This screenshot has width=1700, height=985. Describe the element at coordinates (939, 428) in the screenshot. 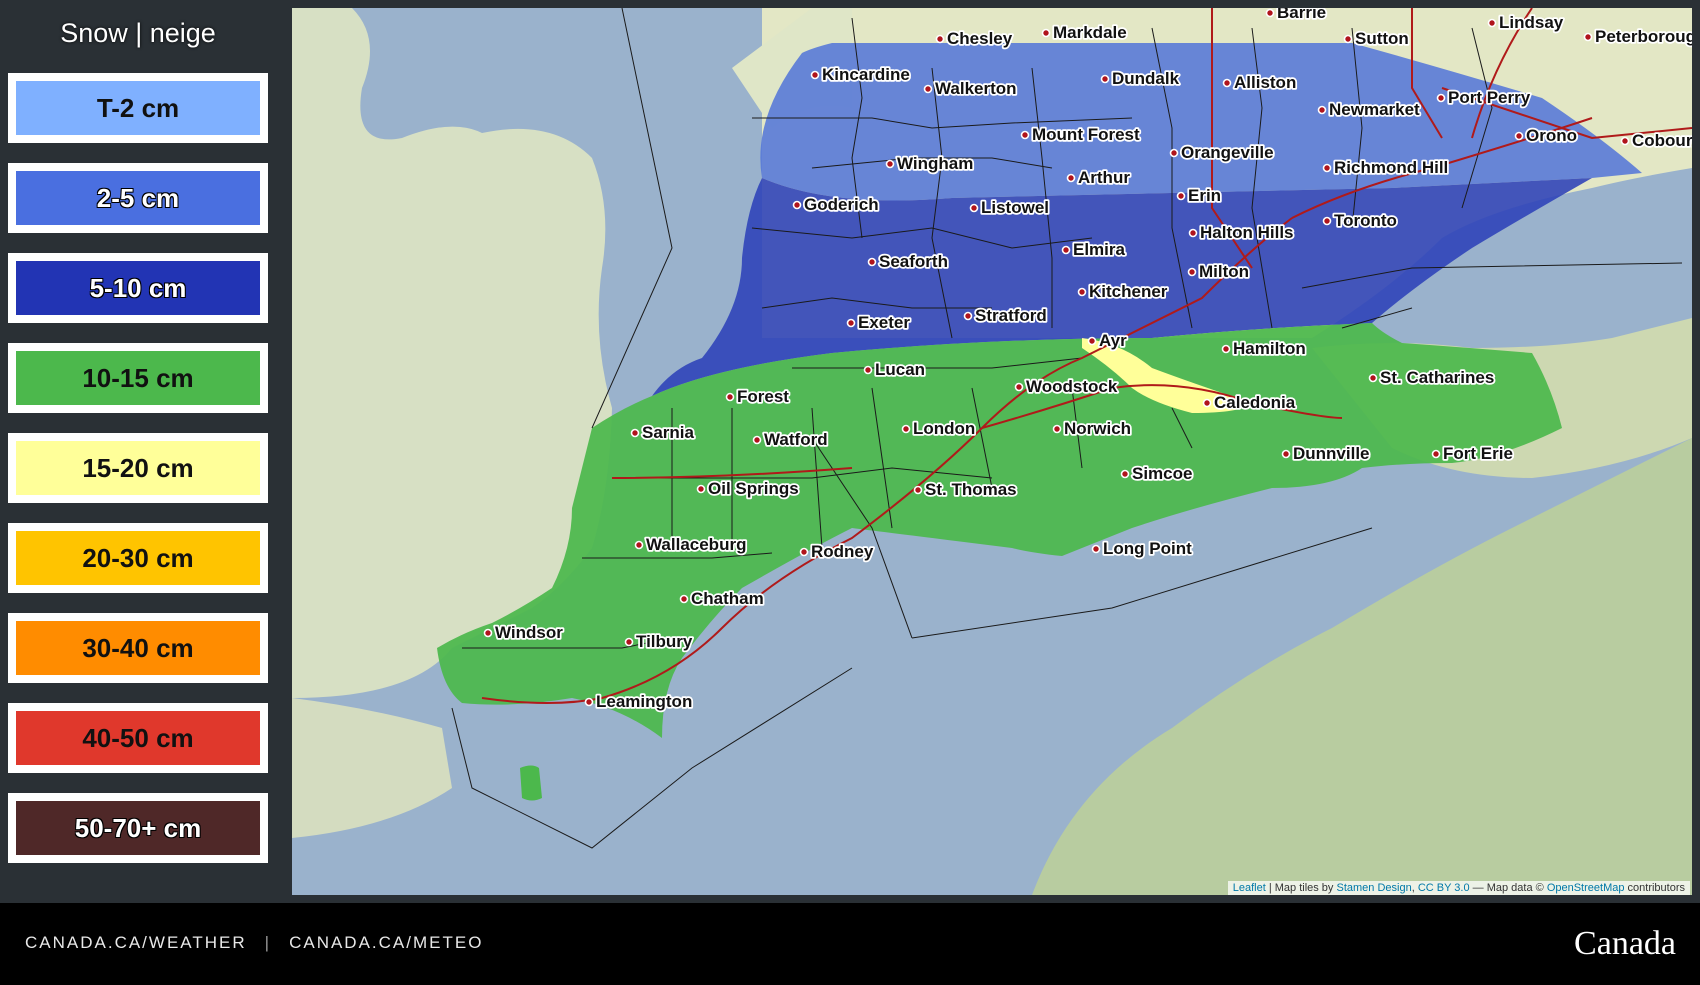

I see `city-london: London` at that location.